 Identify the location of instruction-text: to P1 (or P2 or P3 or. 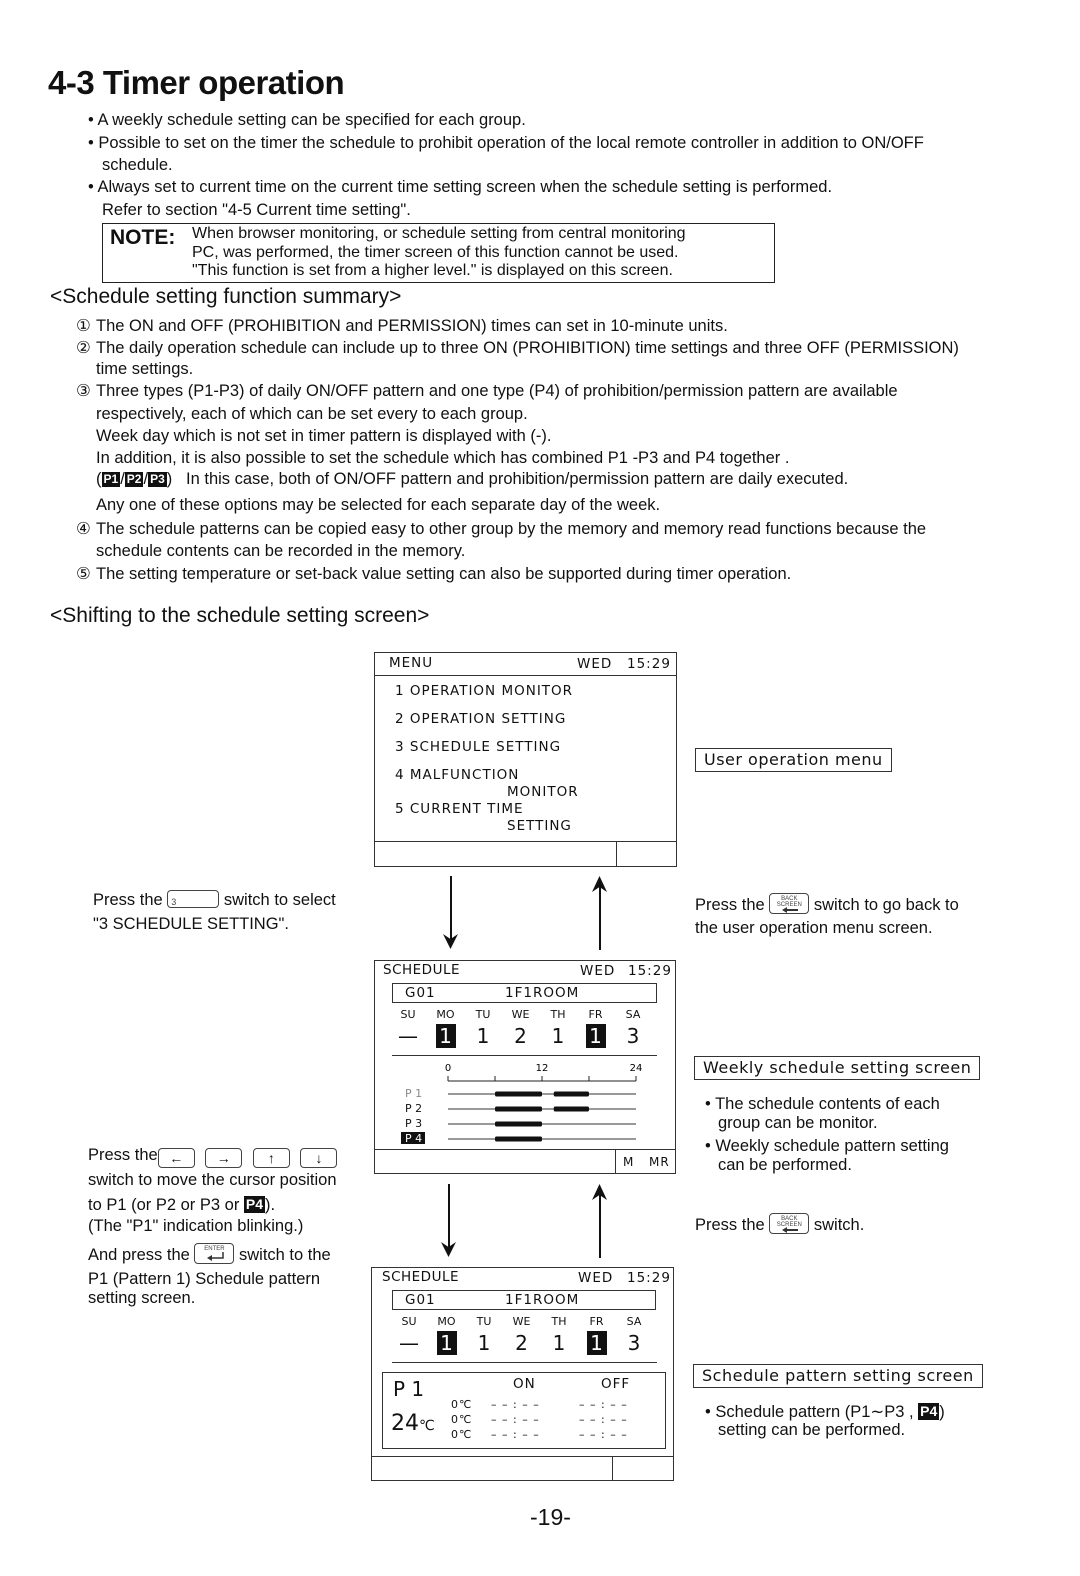
(164, 1205).